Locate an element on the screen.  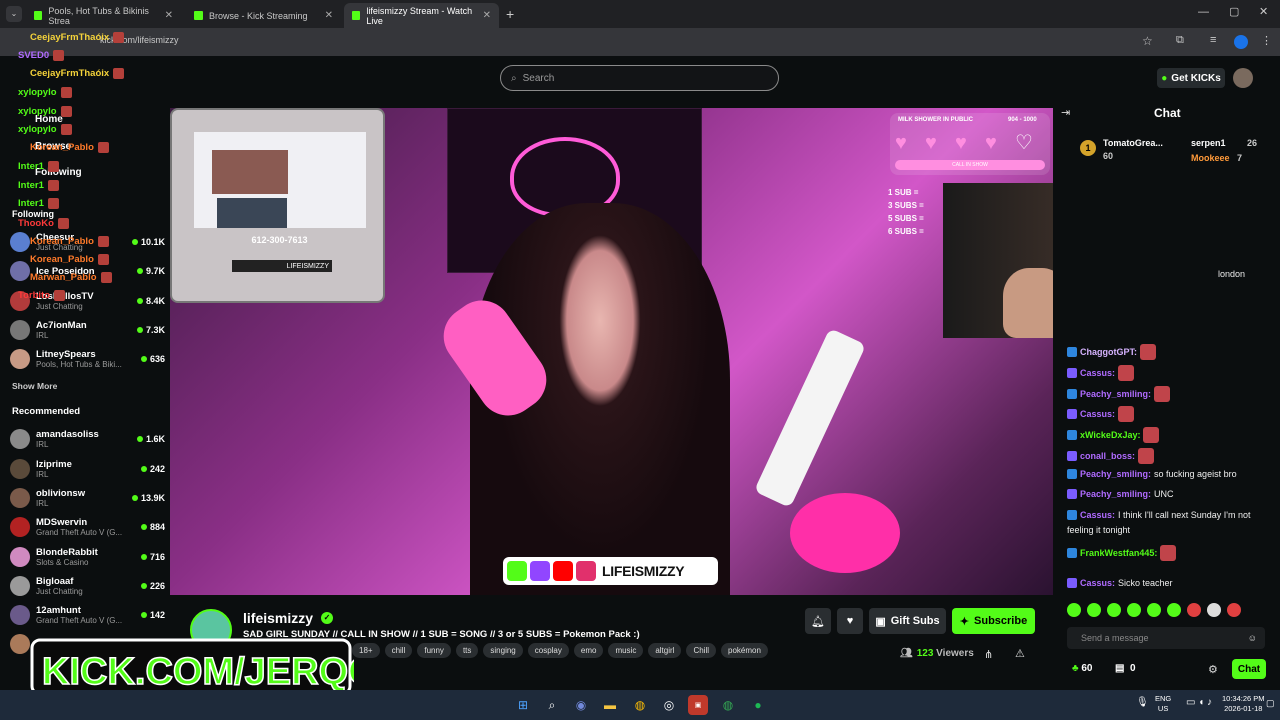
search-input: ⌕ Search is located at coordinates (639, 78).